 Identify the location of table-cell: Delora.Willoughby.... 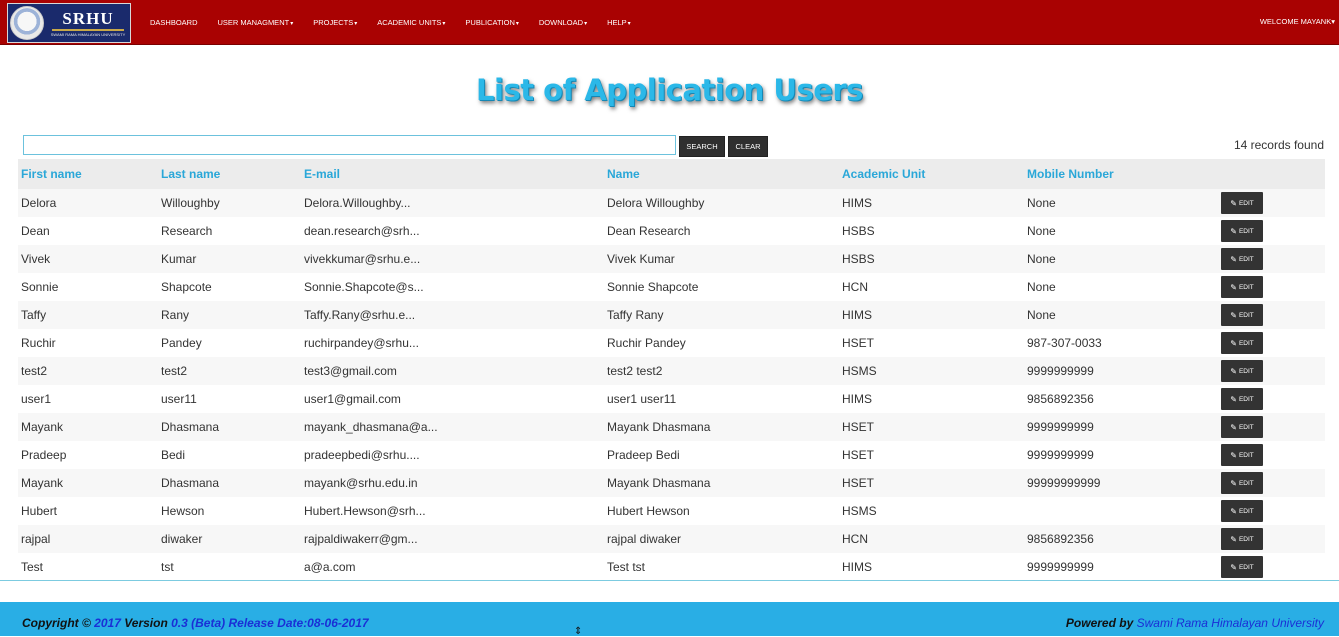
(357, 203).